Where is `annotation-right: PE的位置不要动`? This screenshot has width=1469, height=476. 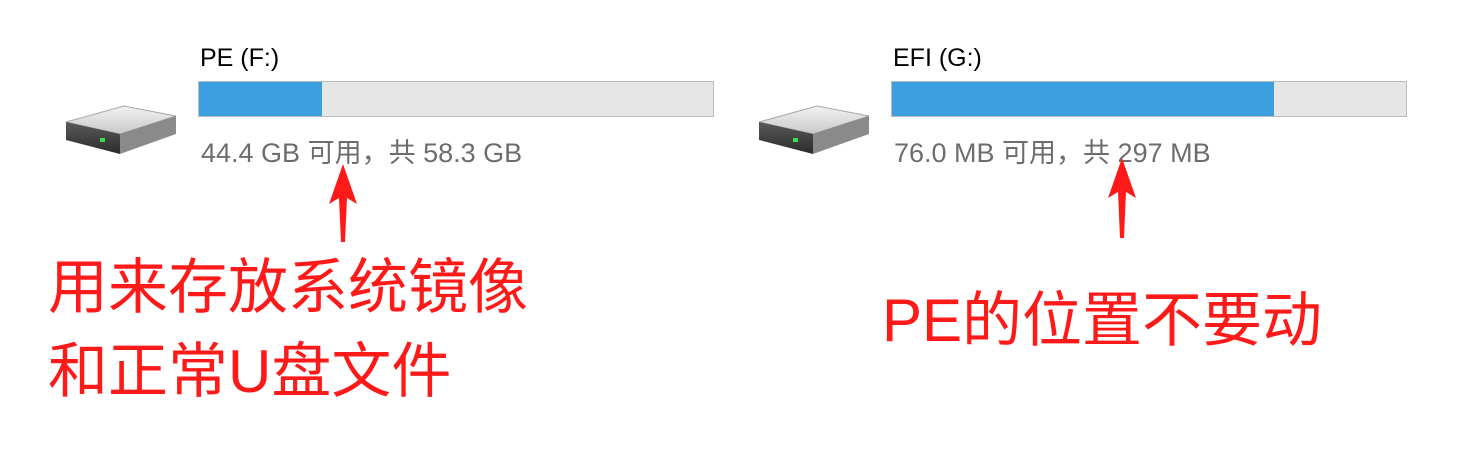
annotation-right: PE的位置不要动 is located at coordinates (1102, 320).